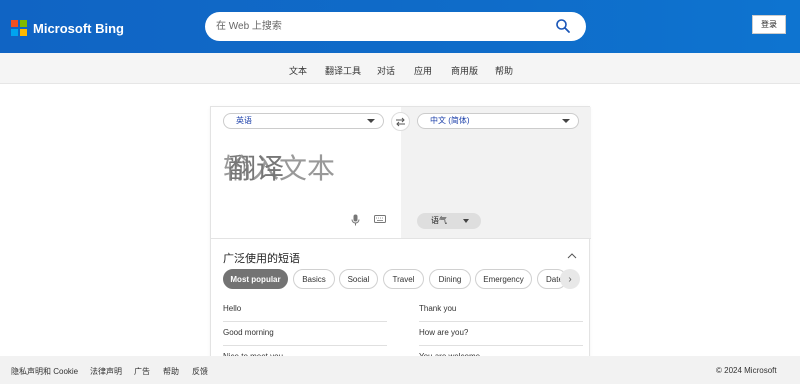  What do you see at coordinates (400, 68) in the screenshot?
I see `nav-bar: 文本 翻译工具 对话 应用 商用版 帮助` at bounding box center [400, 68].